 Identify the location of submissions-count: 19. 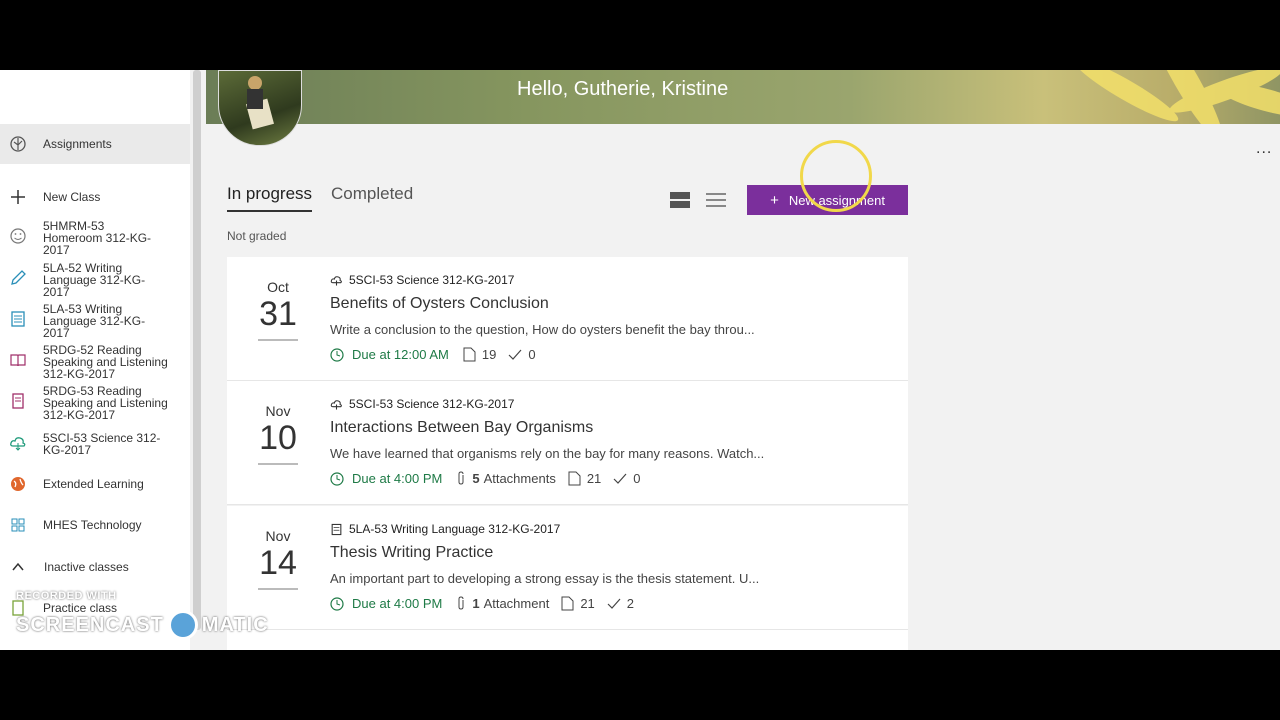
(479, 354).